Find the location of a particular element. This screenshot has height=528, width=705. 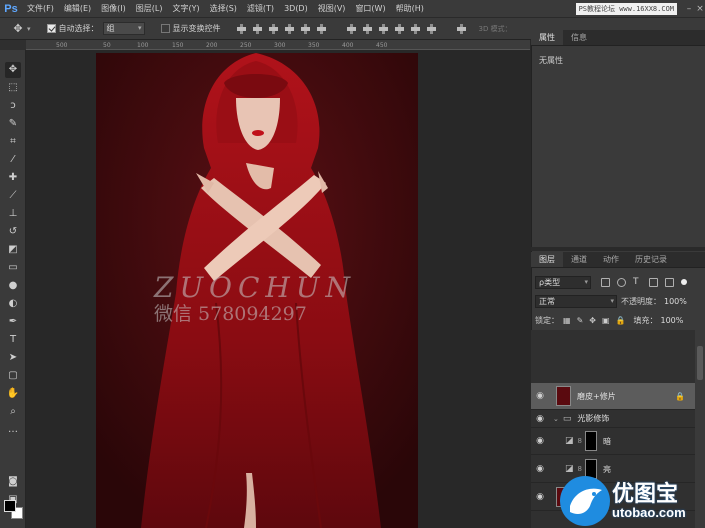

ruler-tick: 500 is located at coordinates (62, 45).